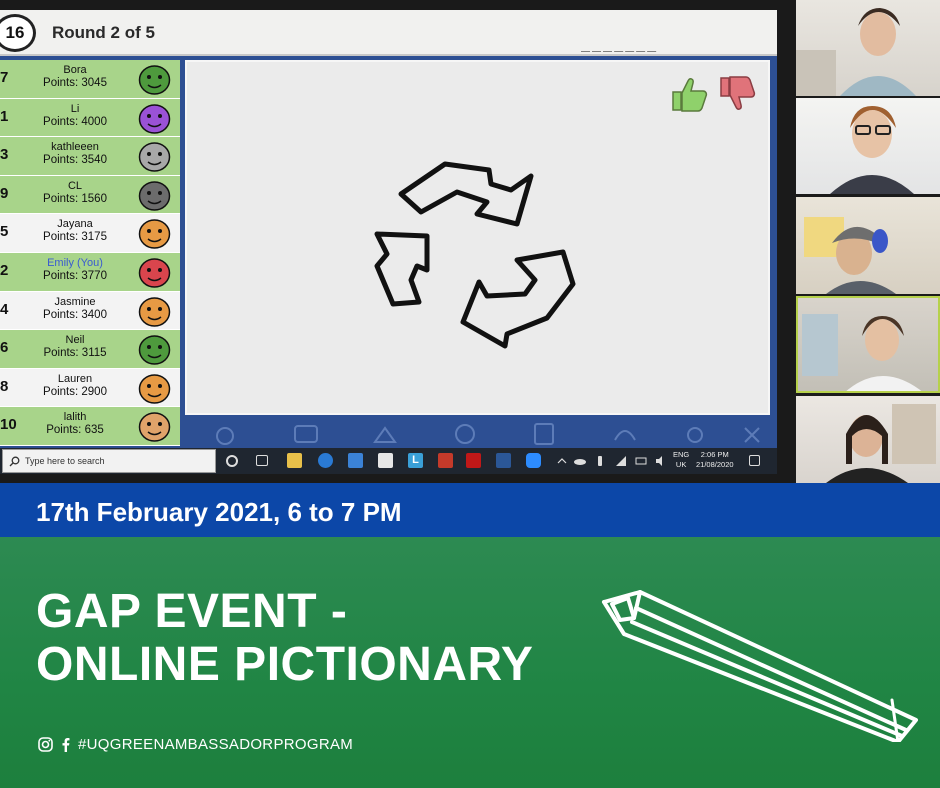 The height and width of the screenshot is (788, 940). Describe the element at coordinates (75, 237) in the screenshot. I see `player-points: Points: 3175` at that location.